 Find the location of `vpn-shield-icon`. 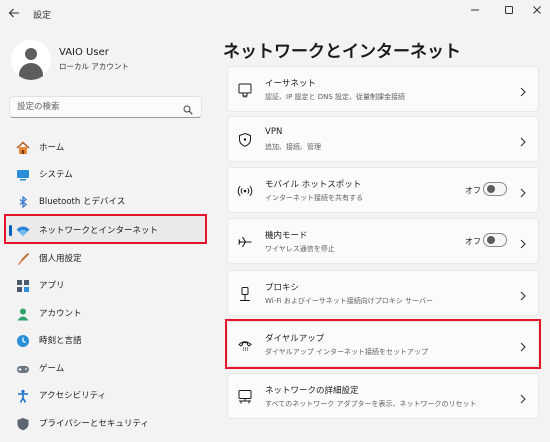

vpn-shield-icon is located at coordinates (245, 140).